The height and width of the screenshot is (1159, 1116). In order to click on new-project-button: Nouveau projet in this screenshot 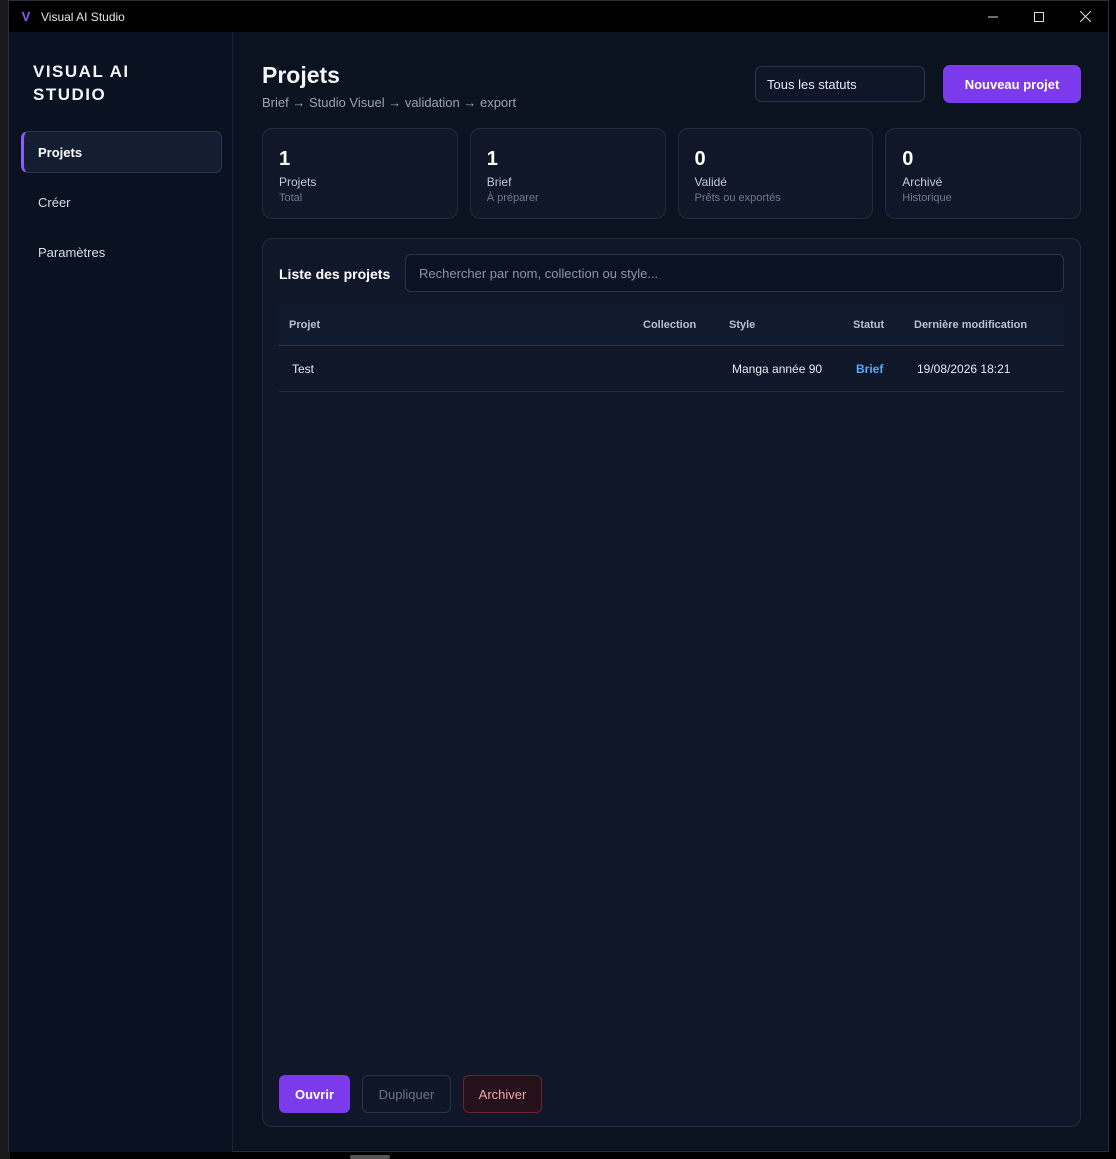, I will do `click(1012, 84)`.